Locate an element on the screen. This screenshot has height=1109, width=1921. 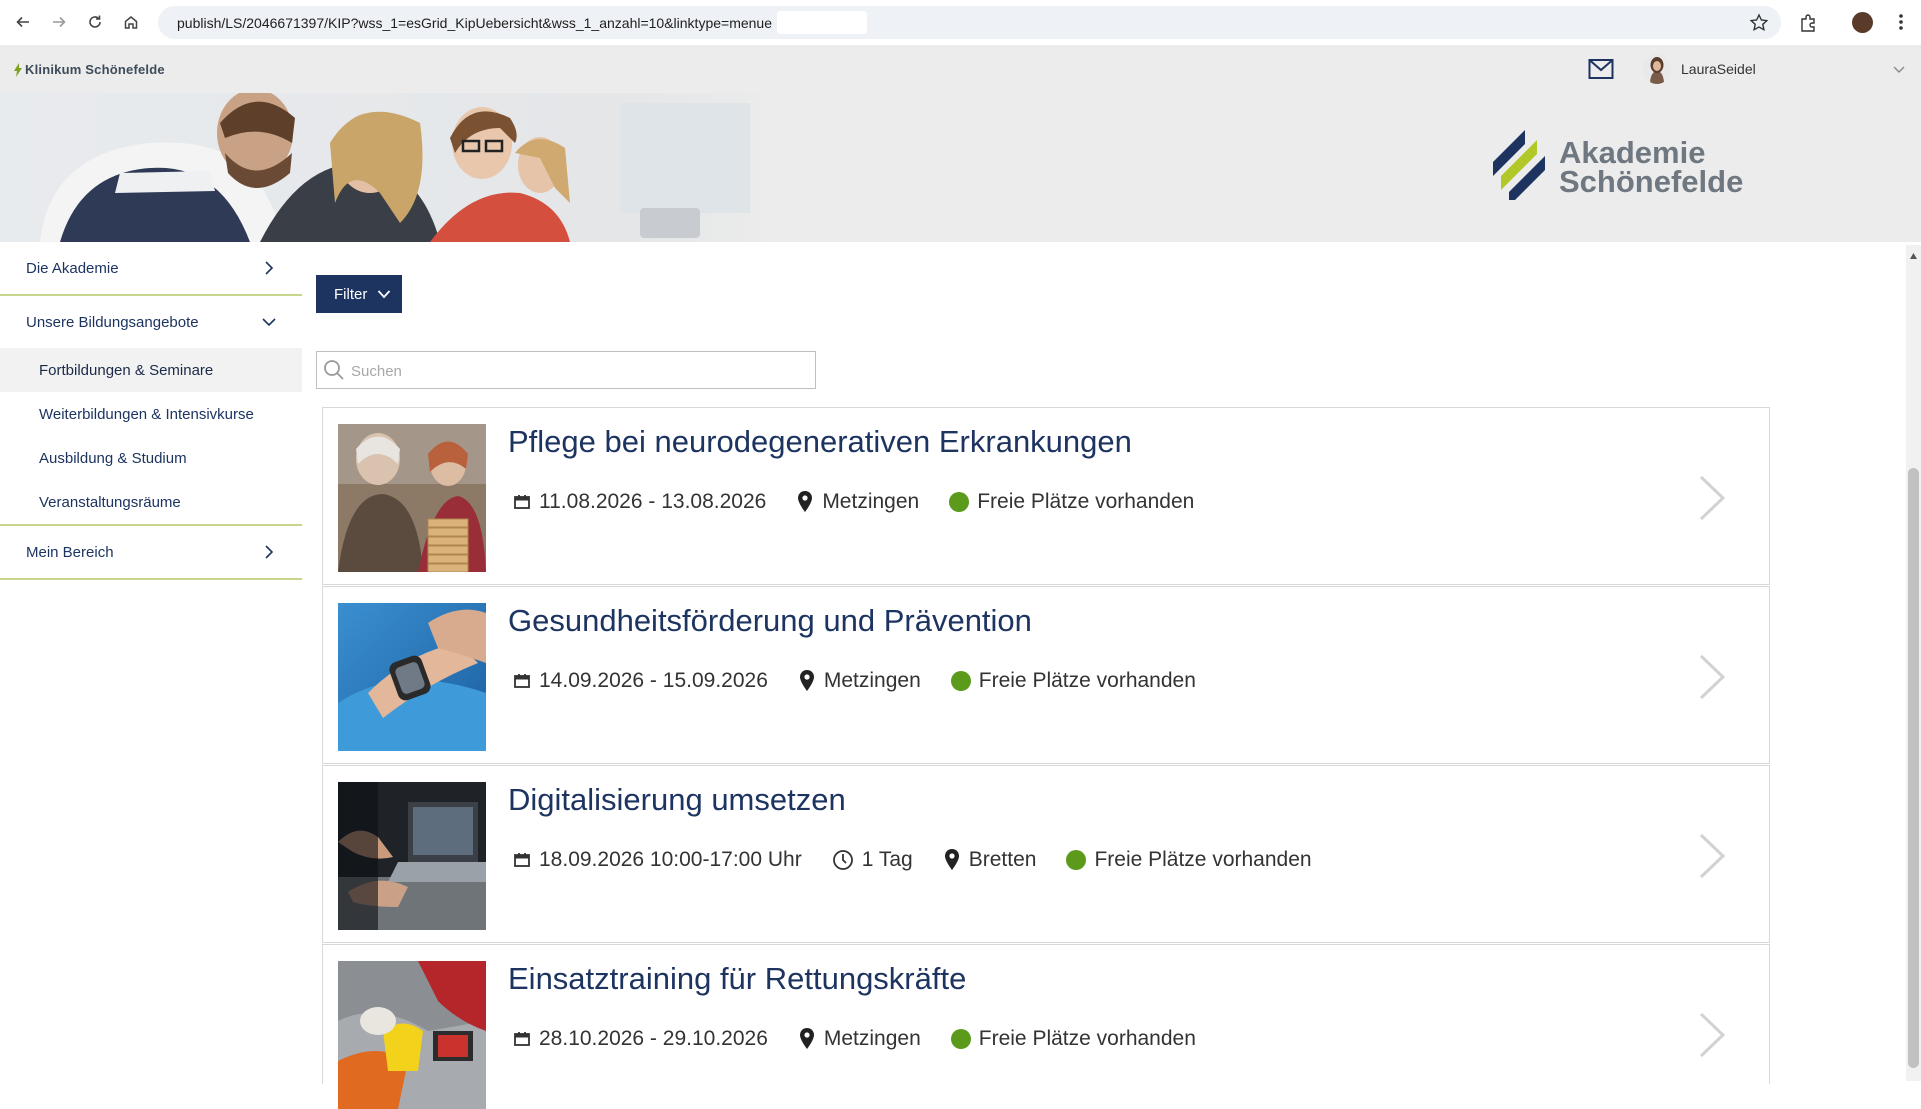
sidebar-subitem-ausbildung: Ausbildung & Studium is located at coordinates (151, 458).